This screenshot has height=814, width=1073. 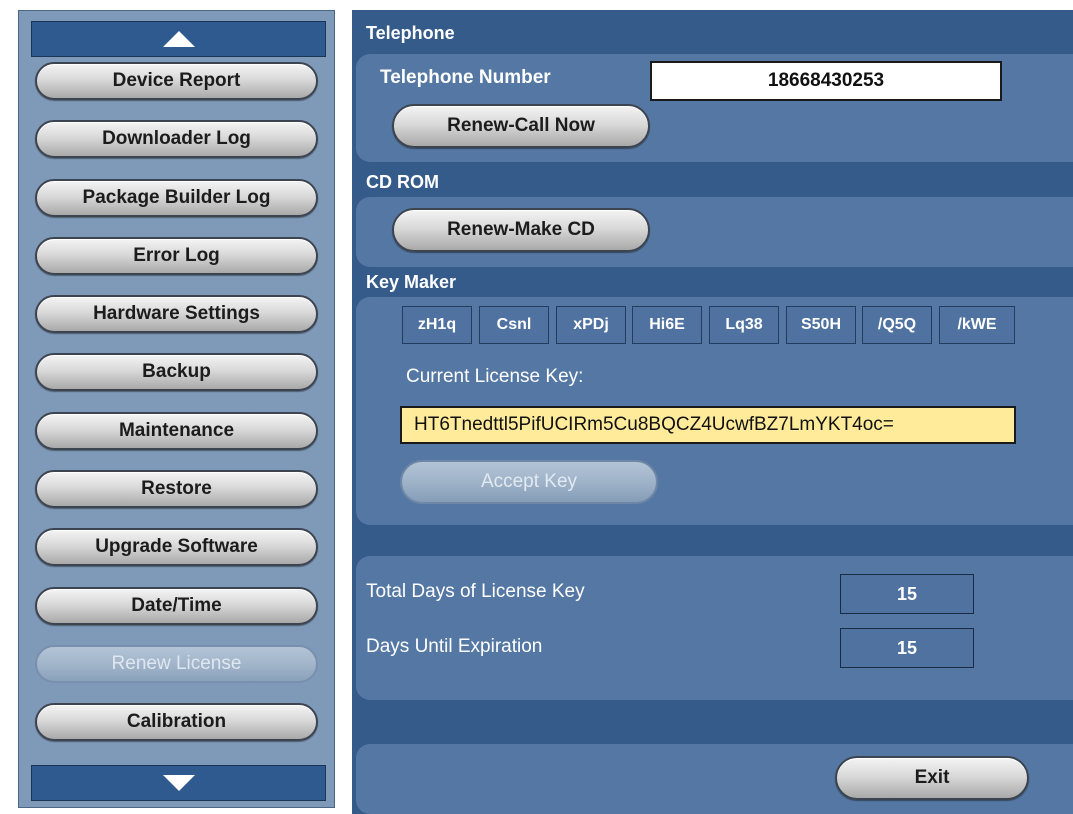 I want to click on renew-license-button: Renew License, so click(x=176, y=664).